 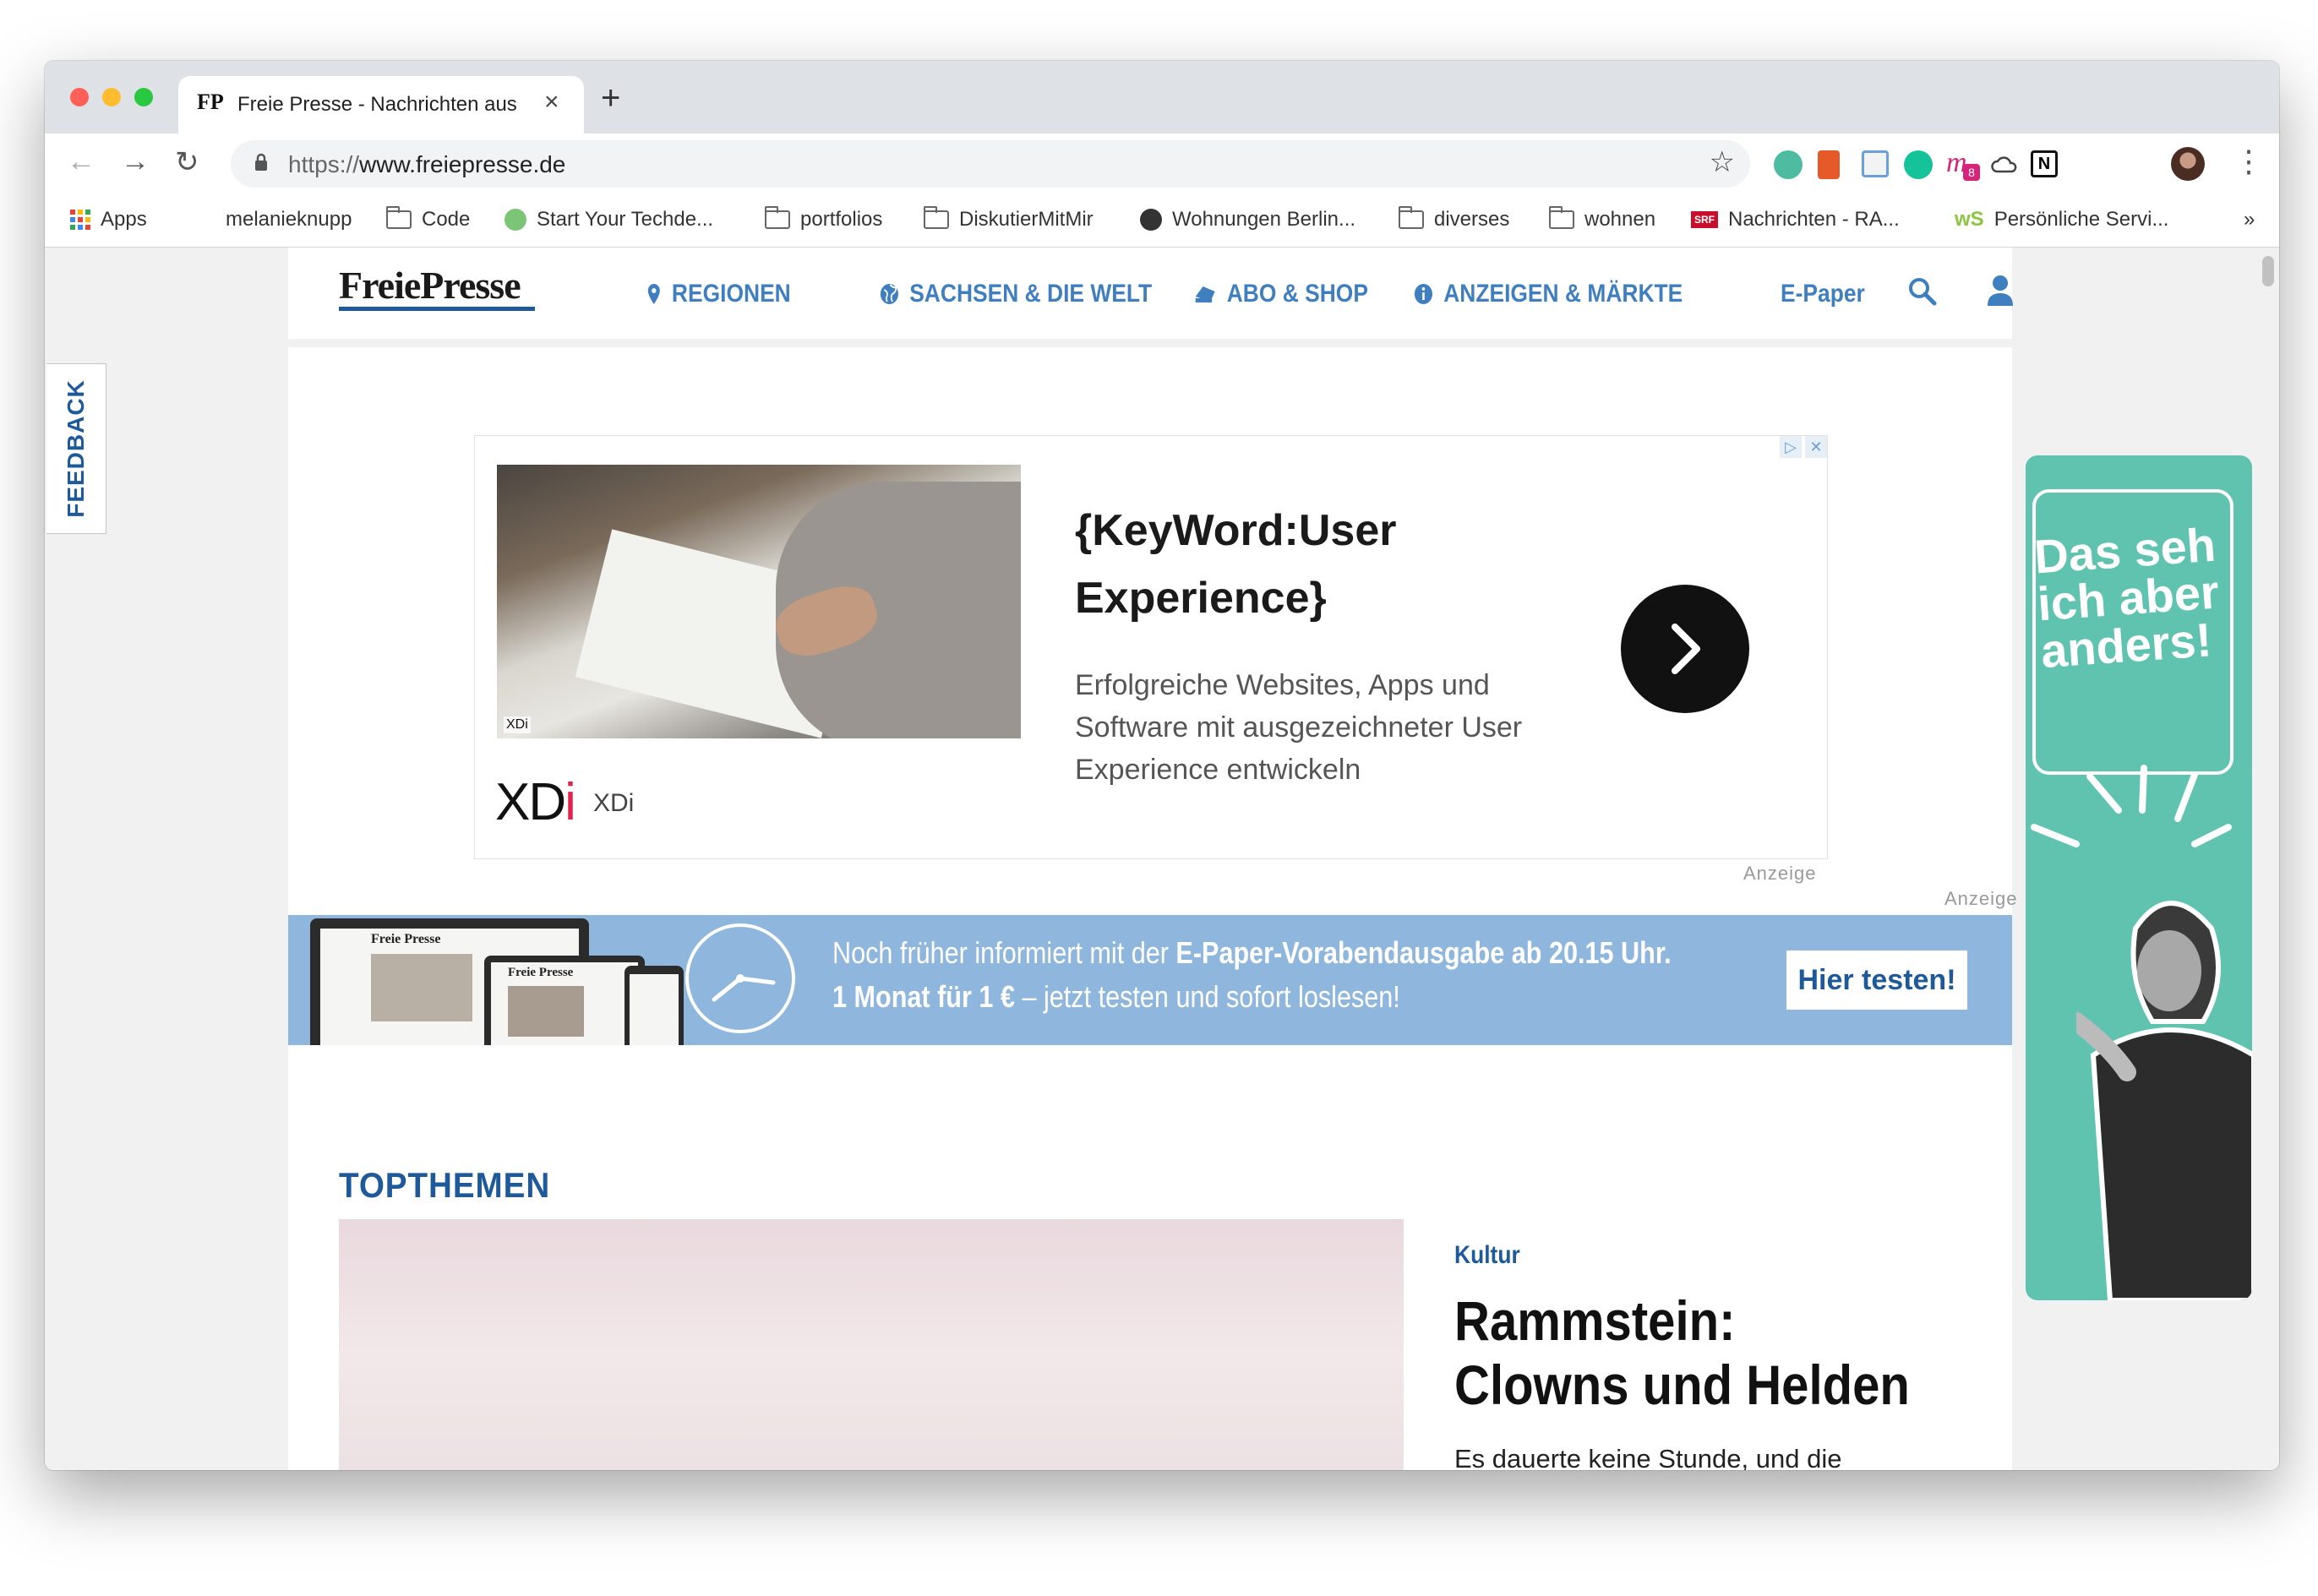 I want to click on burst-lines, so click(x=2132, y=806).